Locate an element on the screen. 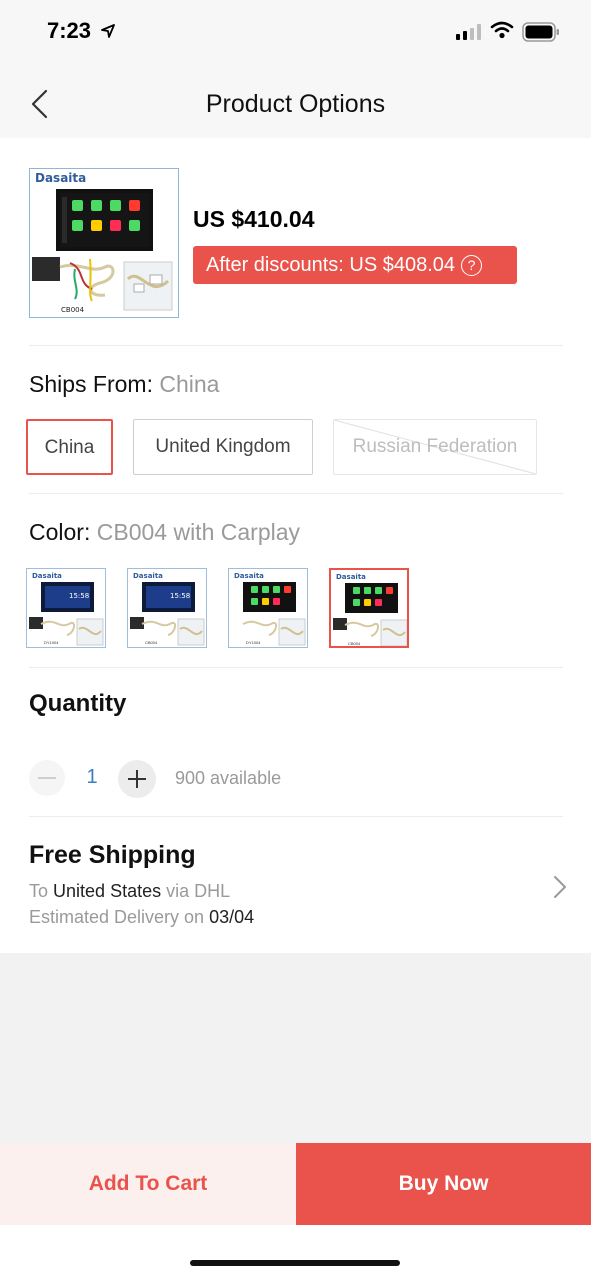 The height and width of the screenshot is (1279, 591). bottom-action-bar: Add To Cart Buy Now is located at coordinates (295, 1184).